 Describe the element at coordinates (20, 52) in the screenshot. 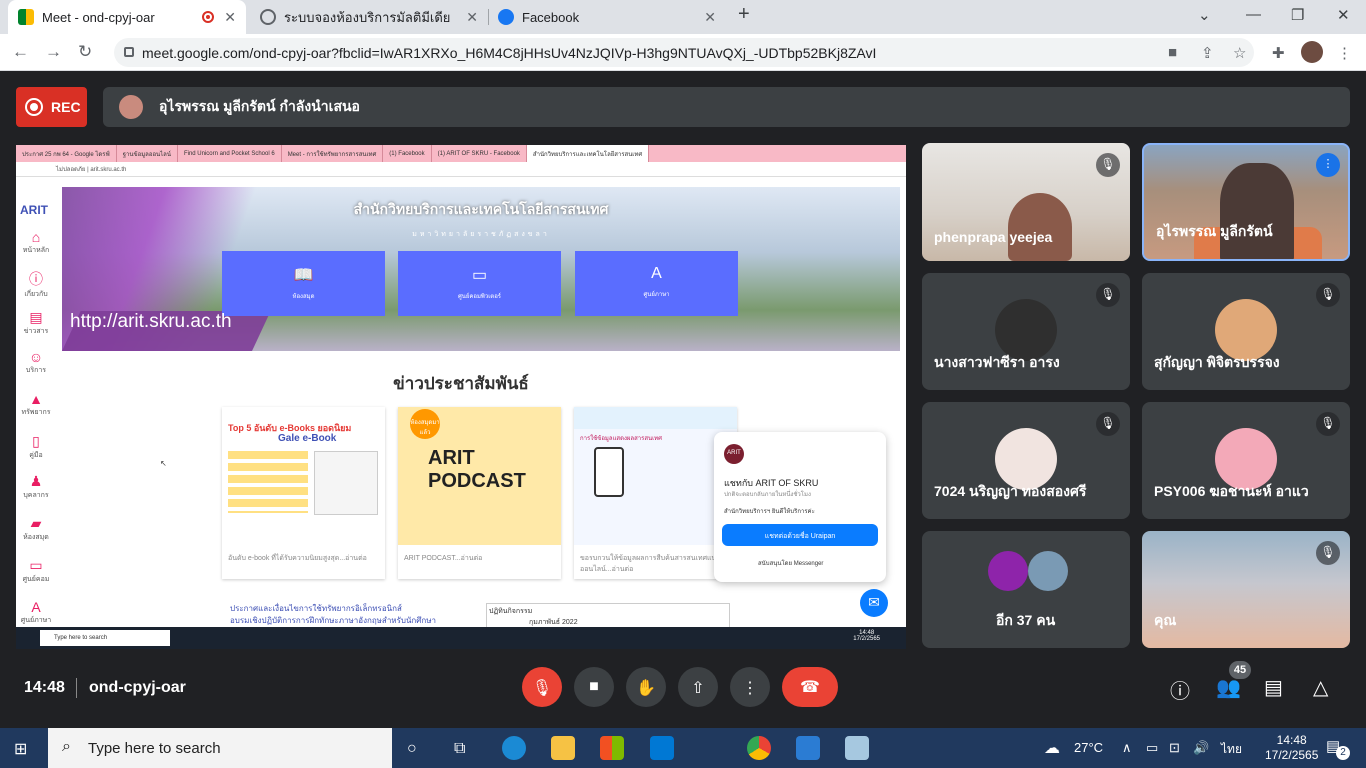

I see `back-icon: ←` at that location.